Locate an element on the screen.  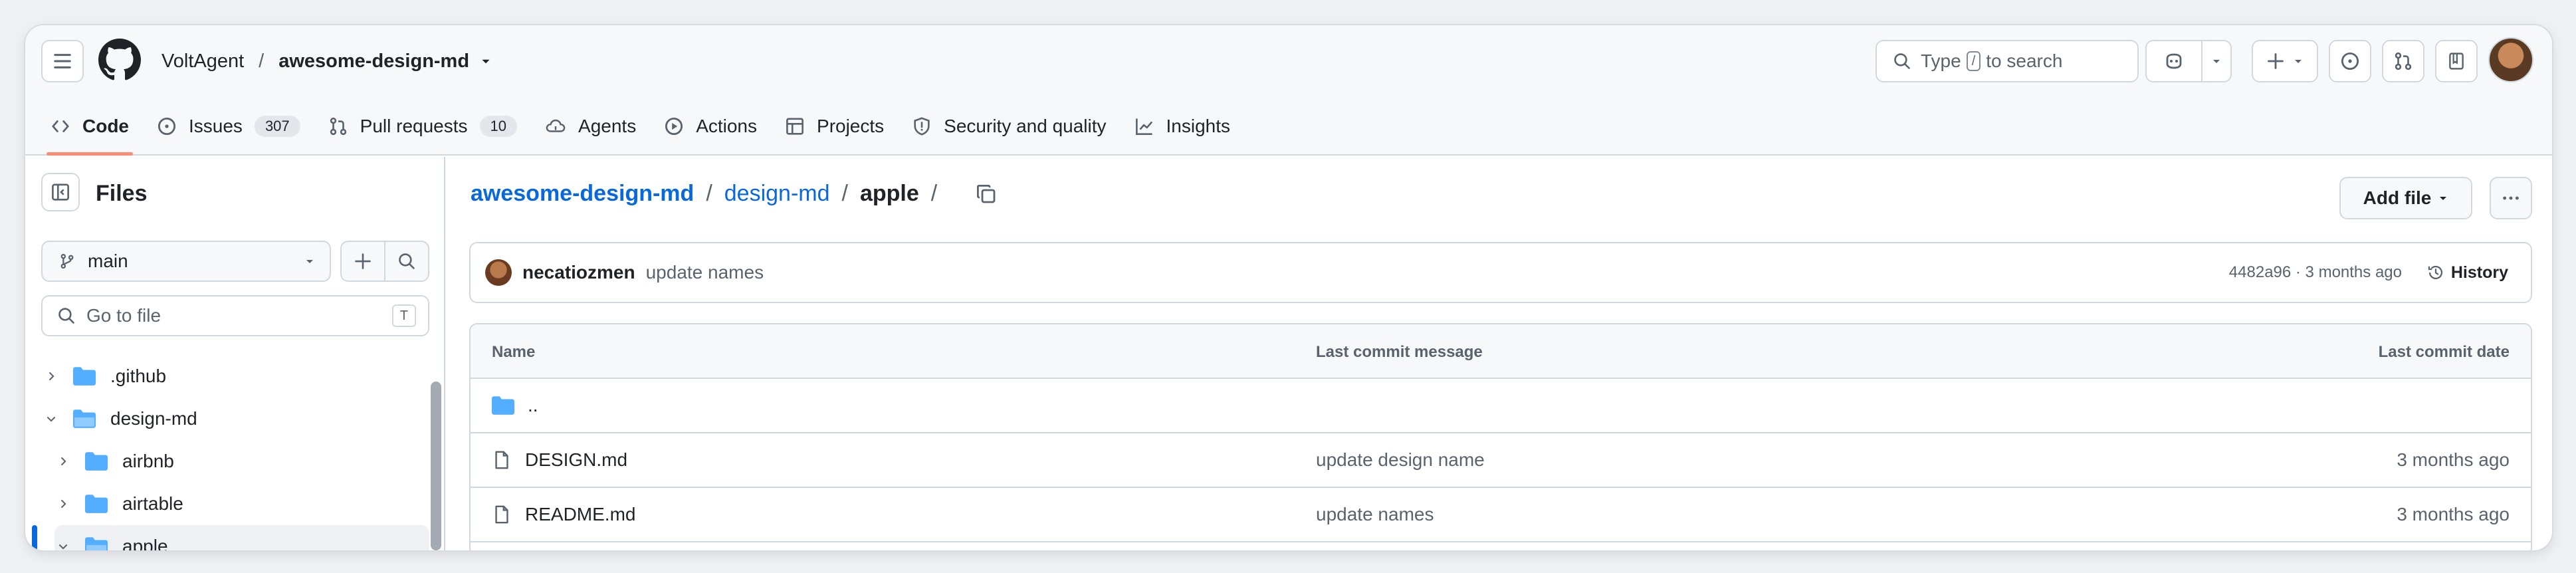
commit-author-avatar is located at coordinates (498, 273).